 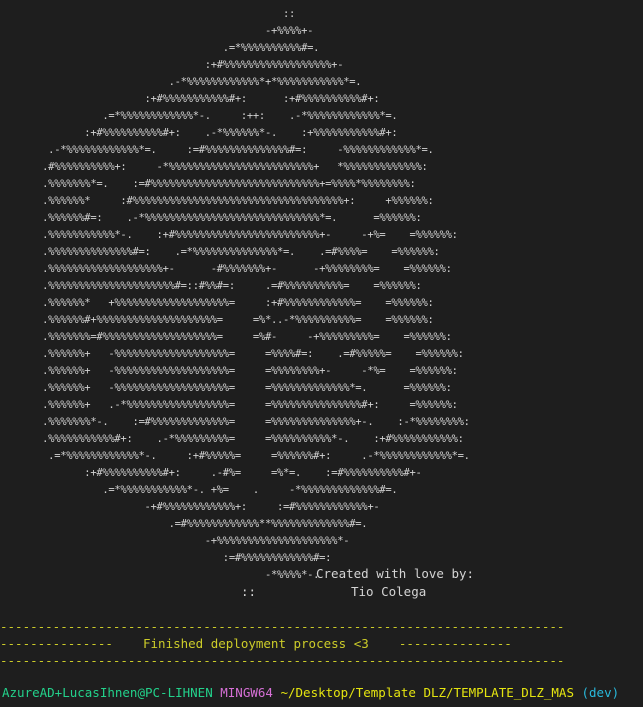 I want to click on ascii-art-line: -+%%%%%%%%%%%%%%%%%%%%*-, so click(x=175, y=541).